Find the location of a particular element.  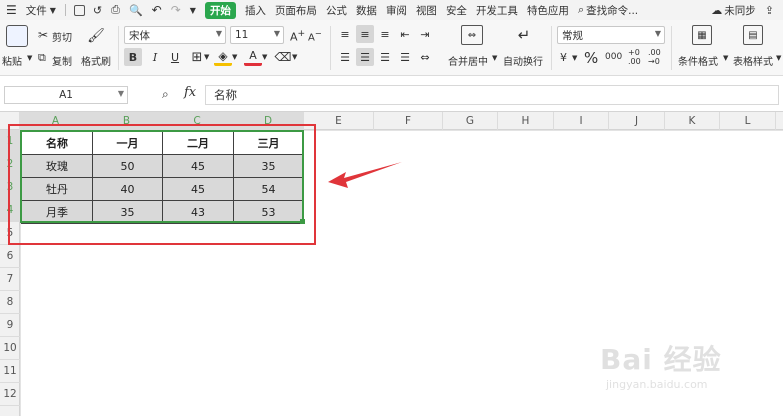

row-header-1: 1 is located at coordinates (10, 141).